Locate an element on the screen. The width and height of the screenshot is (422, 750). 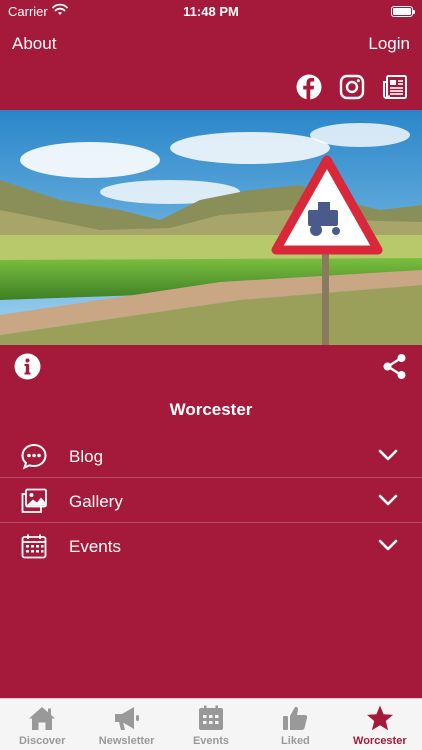
menu-item-blog: Blog is located at coordinates (211, 455).